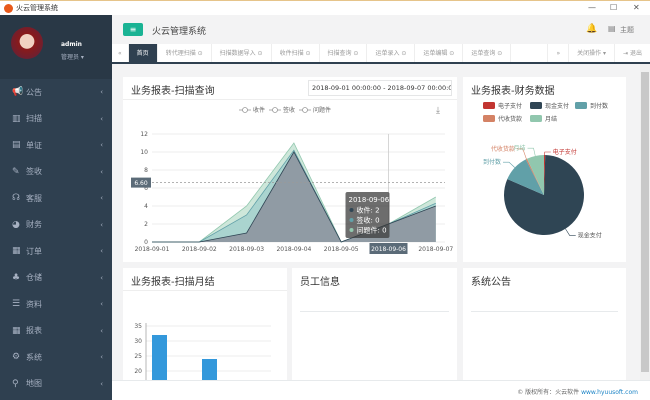 The height and width of the screenshot is (400, 650). Describe the element at coordinates (138, 371) in the screenshot. I see `y-tick-label: 20` at that location.